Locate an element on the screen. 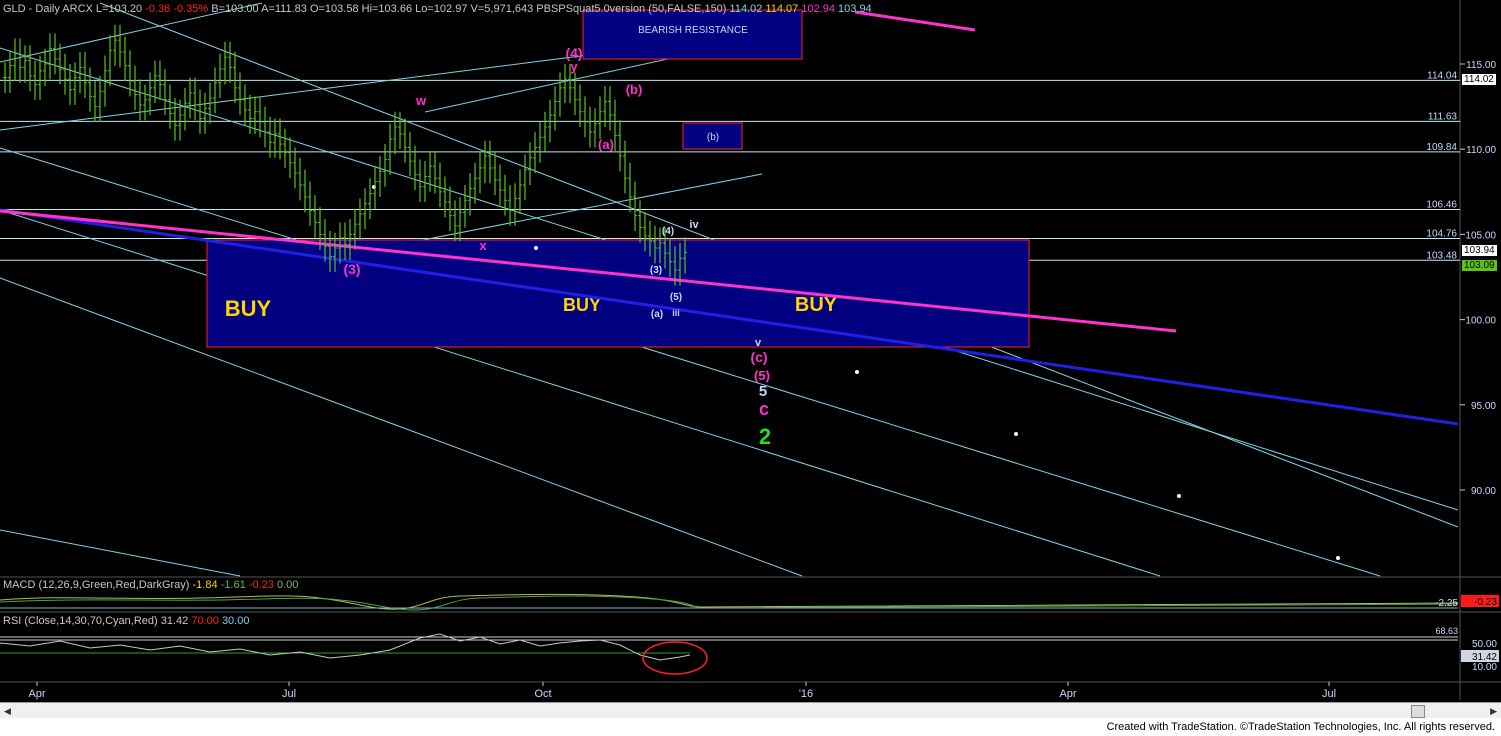 The height and width of the screenshot is (736, 1501). price-tick-label: 115.00 is located at coordinates (1481, 65).